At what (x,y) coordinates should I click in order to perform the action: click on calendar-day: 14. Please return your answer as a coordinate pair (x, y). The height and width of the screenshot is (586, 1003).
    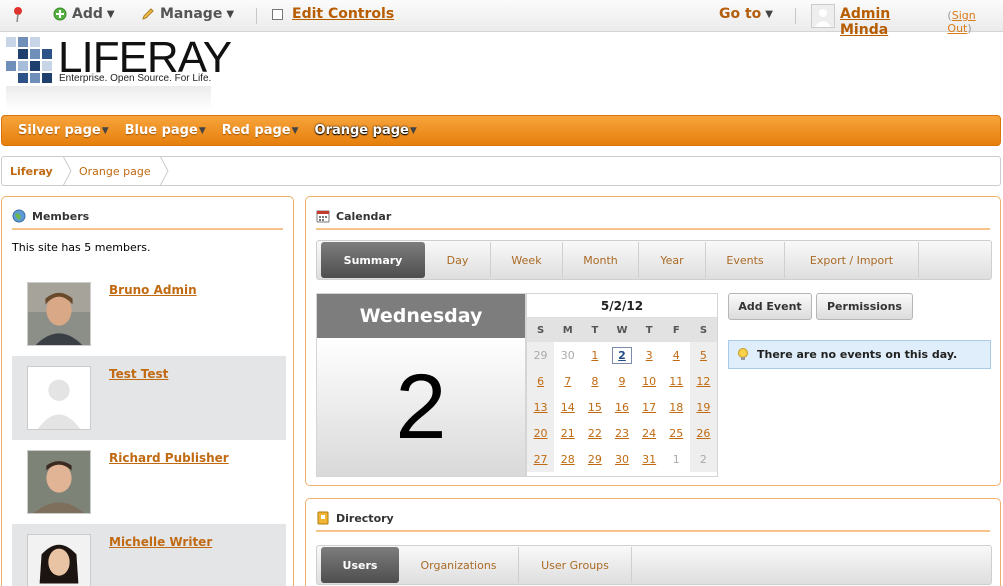
    Looking at the image, I should click on (567, 407).